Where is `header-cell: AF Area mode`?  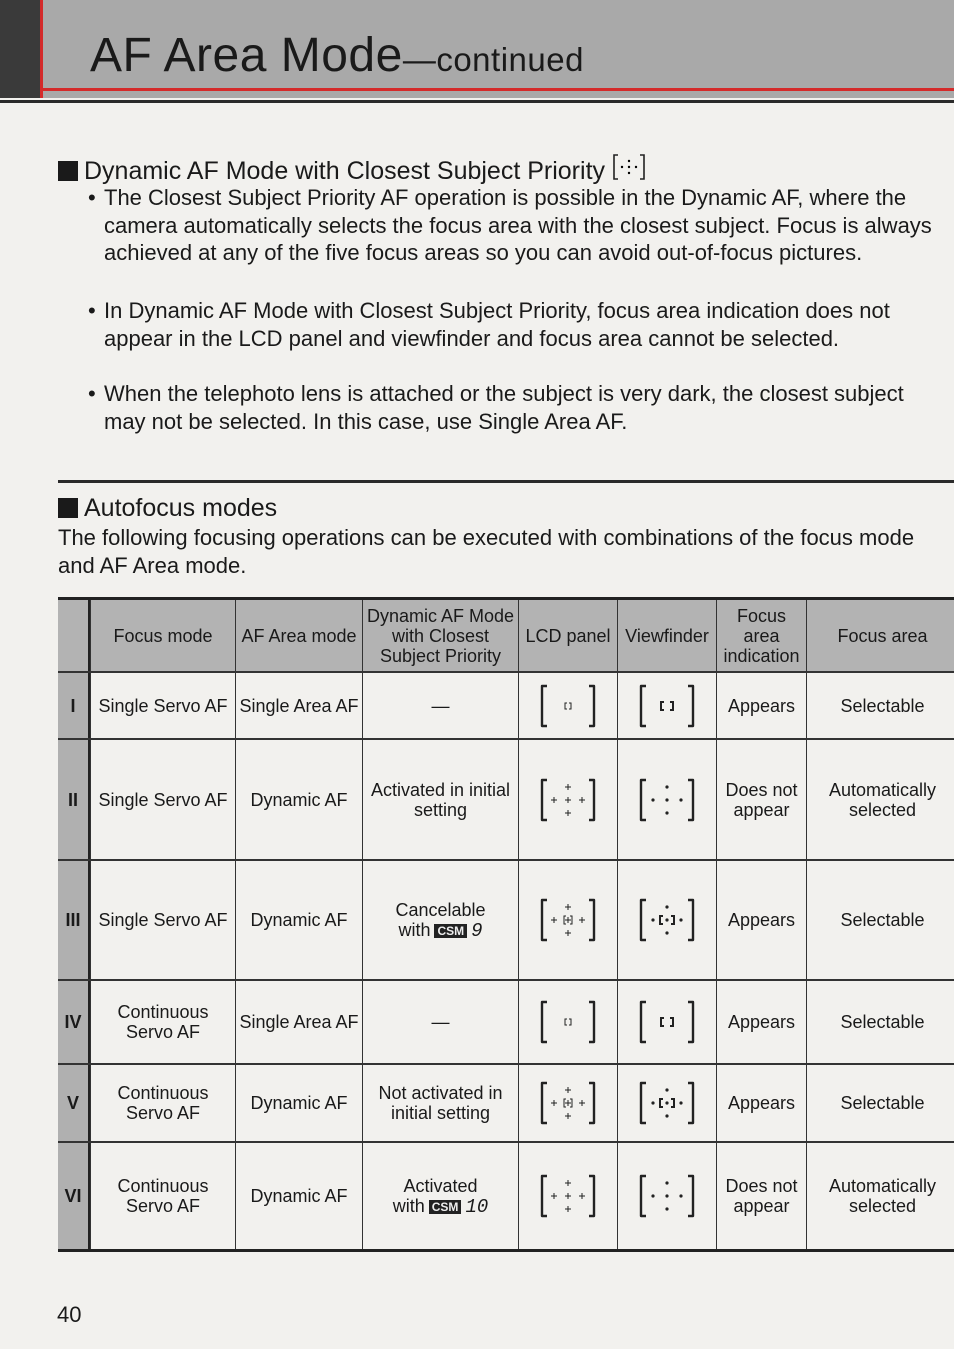
header-cell: AF Area mode is located at coordinates (298, 635).